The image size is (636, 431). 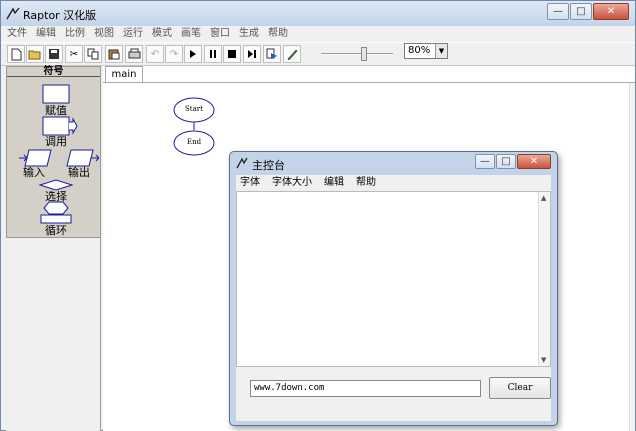 I want to click on menu-bar: 文件 编辑 比例 视图 运行 模式 画笔 窗口 生成 帮助, so click(x=318, y=34).